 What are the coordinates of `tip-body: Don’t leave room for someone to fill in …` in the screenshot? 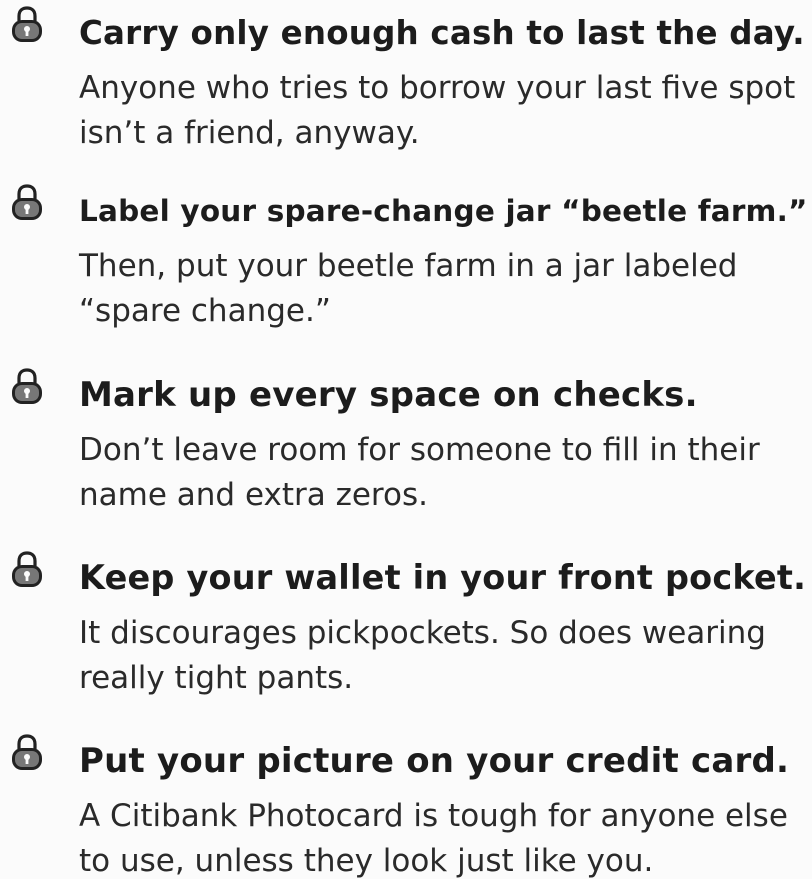 It's located at (419, 472).